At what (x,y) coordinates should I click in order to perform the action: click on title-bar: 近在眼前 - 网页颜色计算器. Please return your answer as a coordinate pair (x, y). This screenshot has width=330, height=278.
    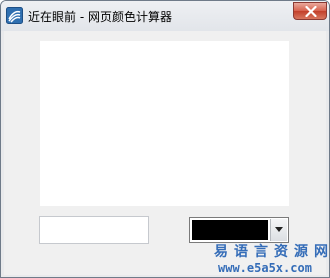
    Looking at the image, I should click on (165, 16).